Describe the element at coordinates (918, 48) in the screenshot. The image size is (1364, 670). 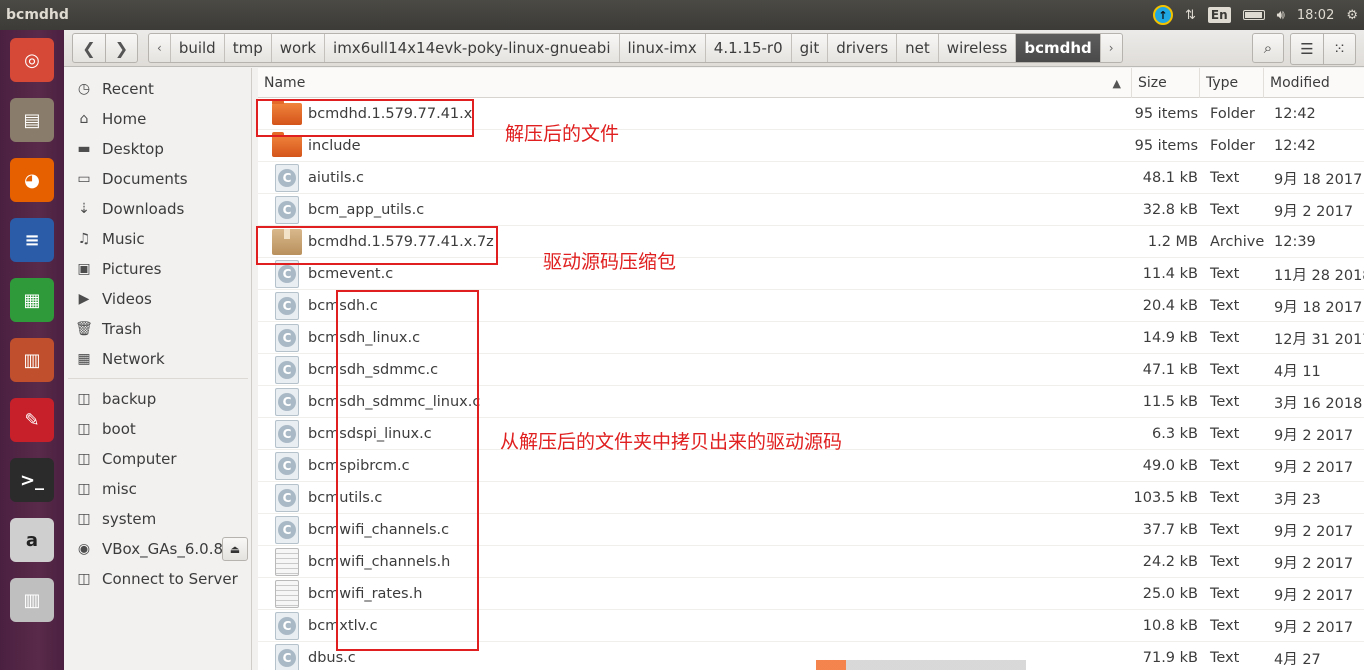
I see `breadcrumb-net: net` at that location.